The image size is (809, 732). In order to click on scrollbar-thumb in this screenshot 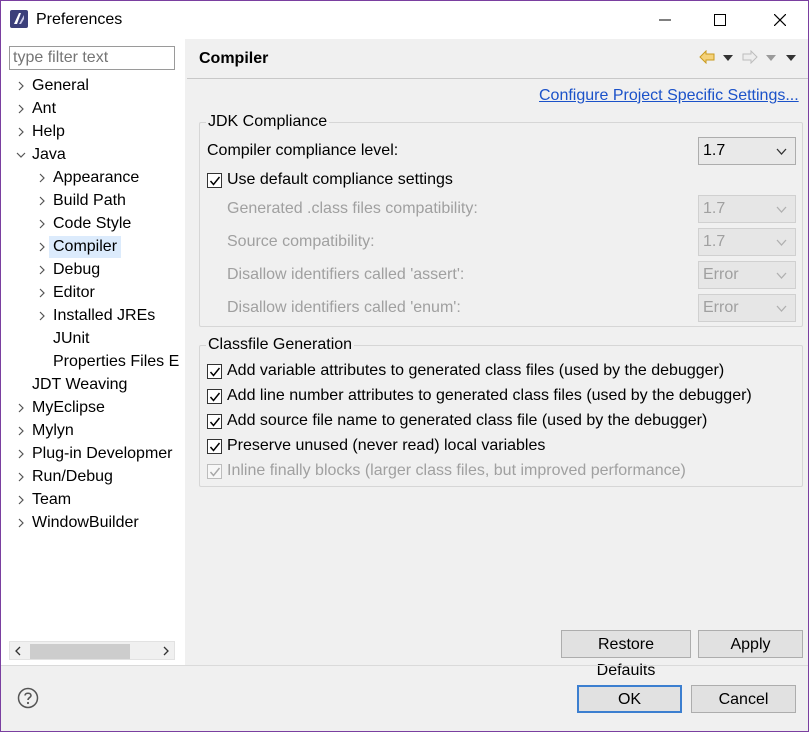, I will do `click(80, 651)`.